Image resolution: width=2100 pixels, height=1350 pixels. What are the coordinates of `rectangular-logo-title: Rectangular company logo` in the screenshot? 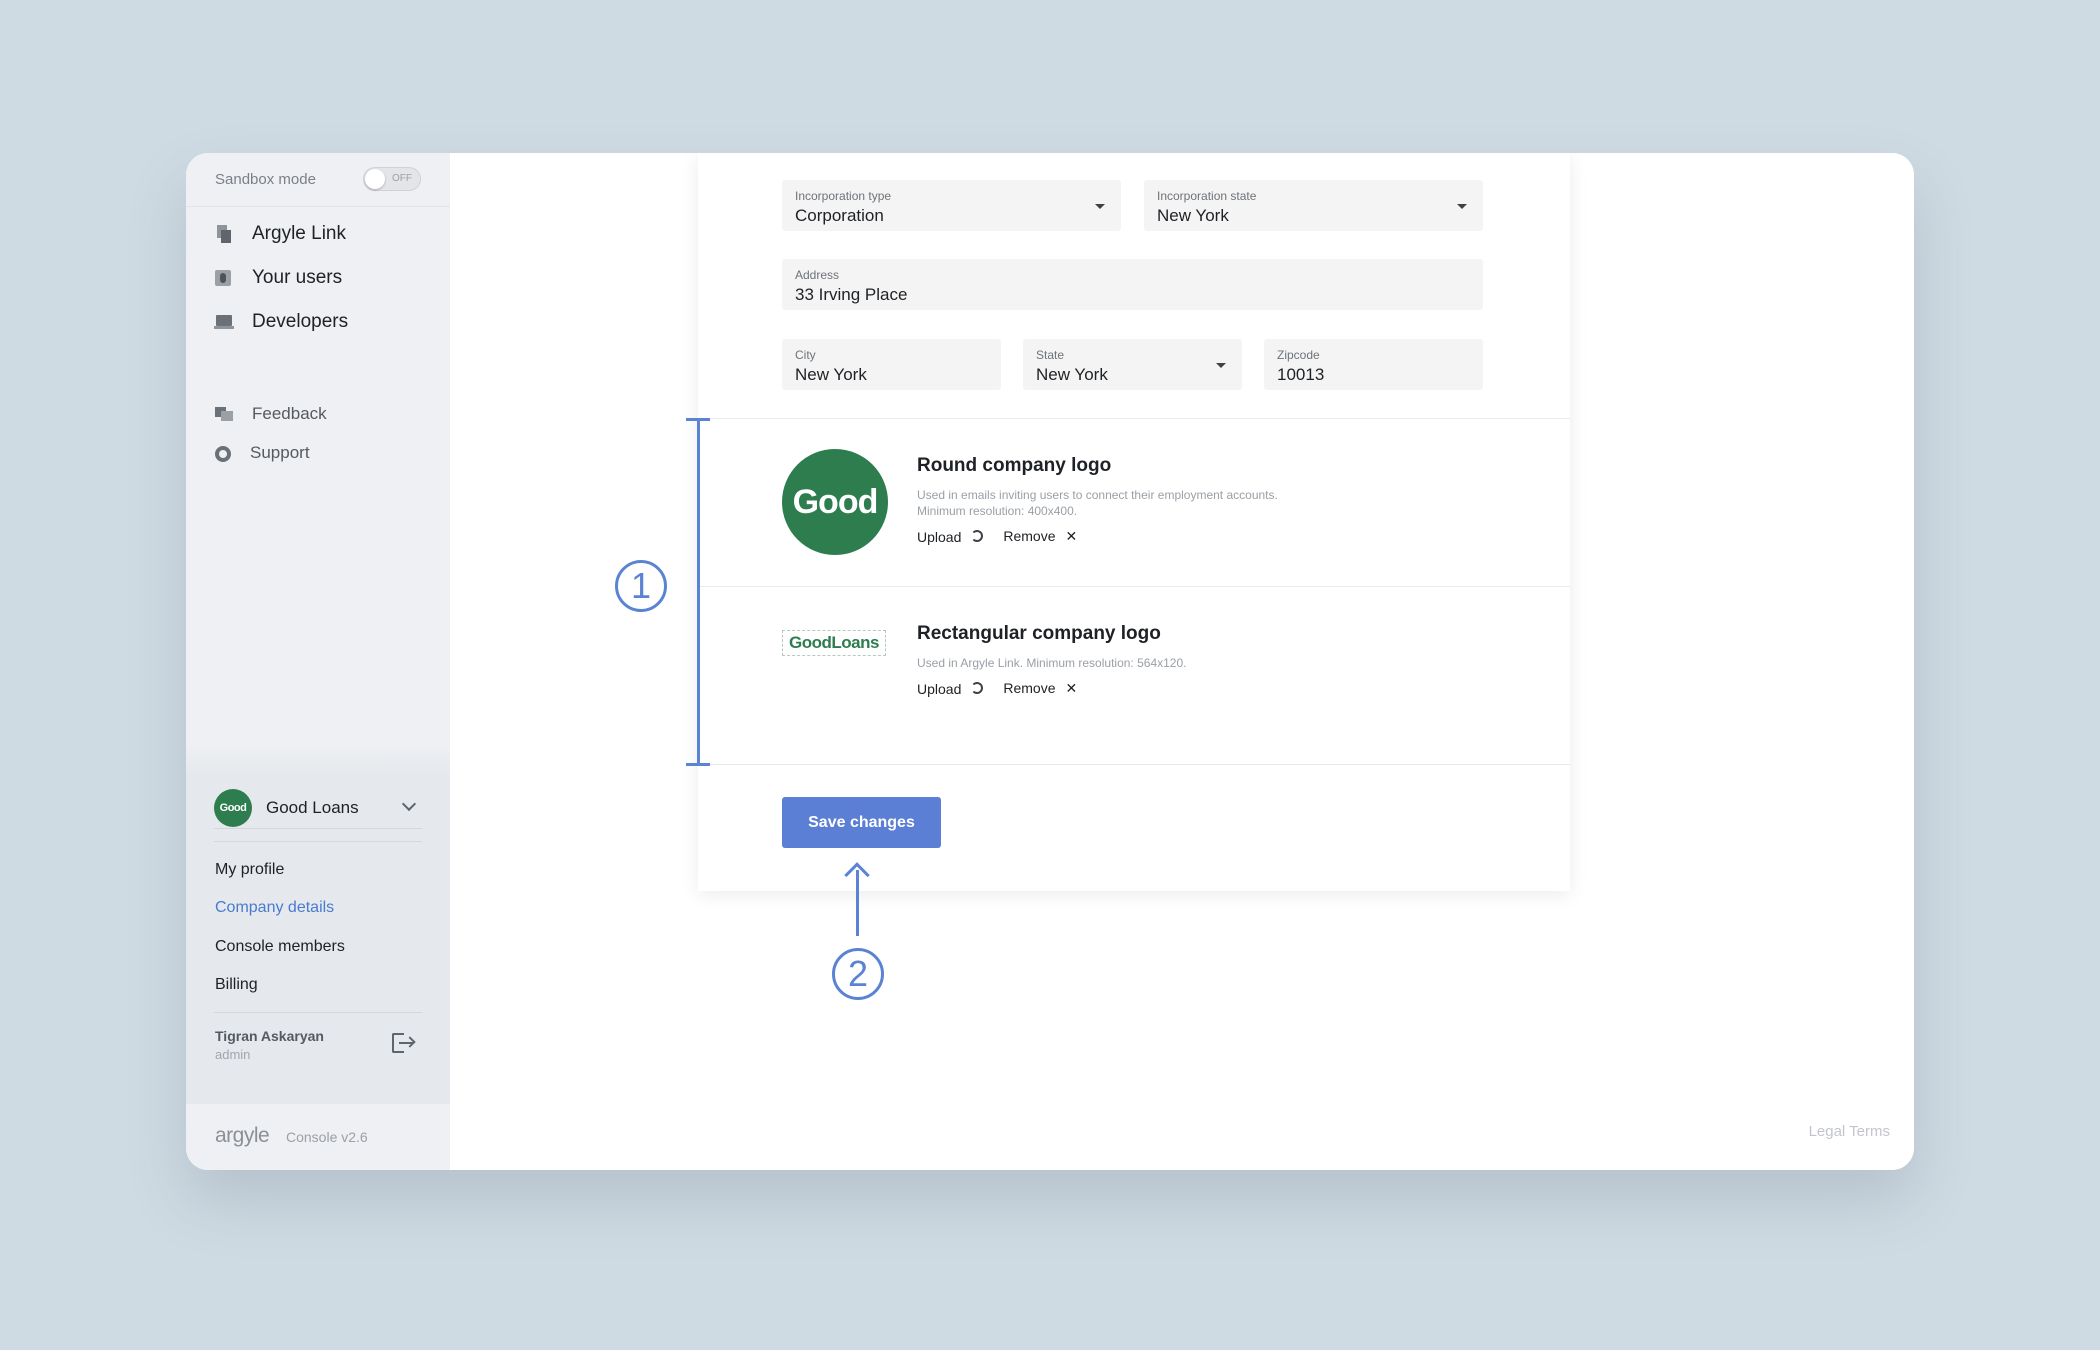 It's located at (1039, 633).